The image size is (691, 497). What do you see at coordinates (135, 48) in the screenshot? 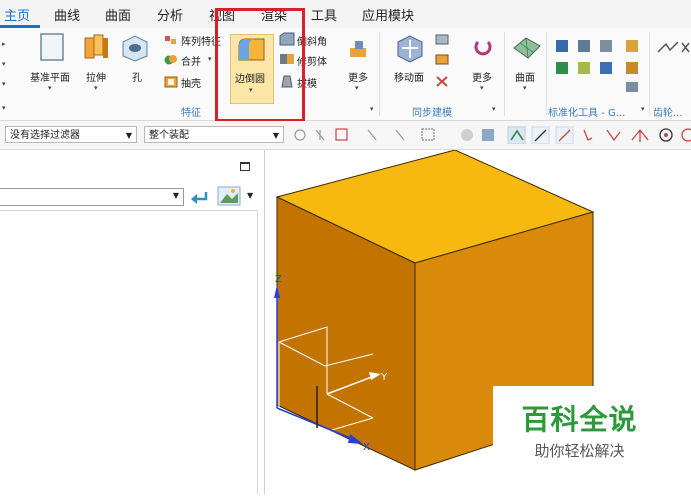
I see `hole-icon` at bounding box center [135, 48].